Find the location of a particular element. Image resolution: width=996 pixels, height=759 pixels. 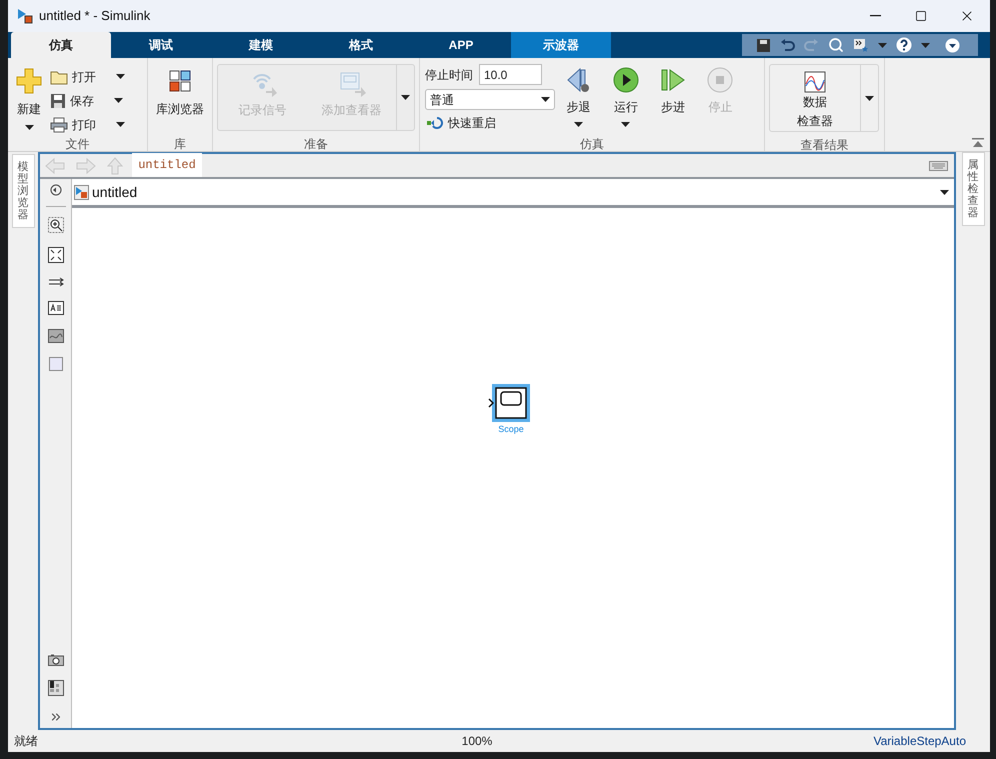

shortcut-star-icon is located at coordinates (861, 45).